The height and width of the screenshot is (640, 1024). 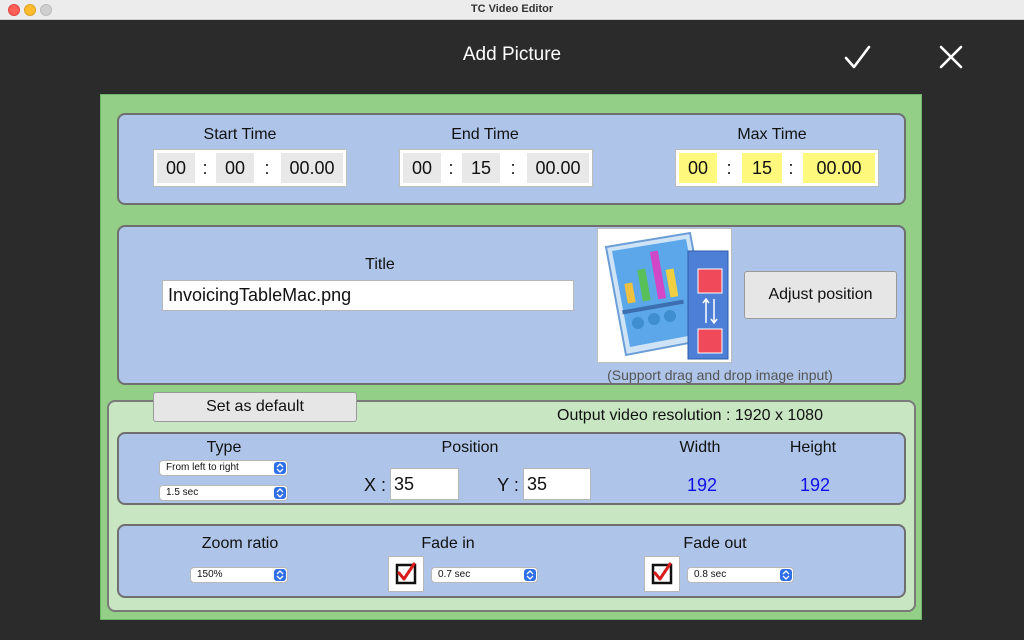 I want to click on type-label: Type, so click(x=224, y=447).